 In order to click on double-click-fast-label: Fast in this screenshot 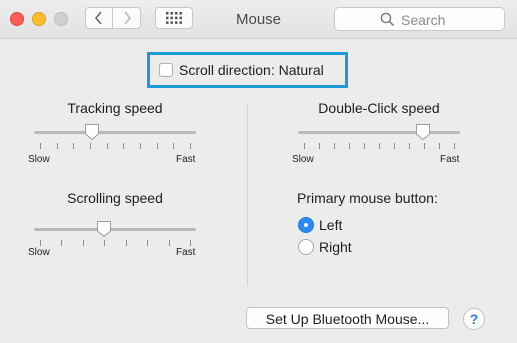, I will do `click(450, 159)`.